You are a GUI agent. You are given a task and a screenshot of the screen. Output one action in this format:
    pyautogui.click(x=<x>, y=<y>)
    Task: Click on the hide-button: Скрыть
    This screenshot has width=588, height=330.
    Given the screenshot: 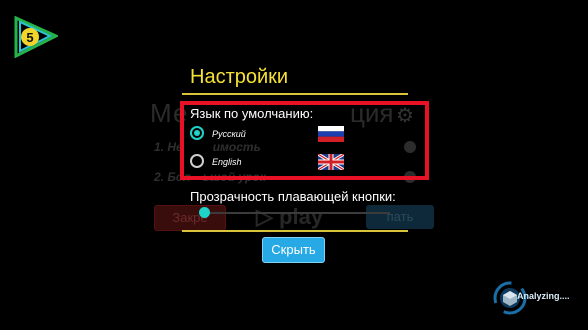 What is the action you would take?
    pyautogui.click(x=293, y=250)
    